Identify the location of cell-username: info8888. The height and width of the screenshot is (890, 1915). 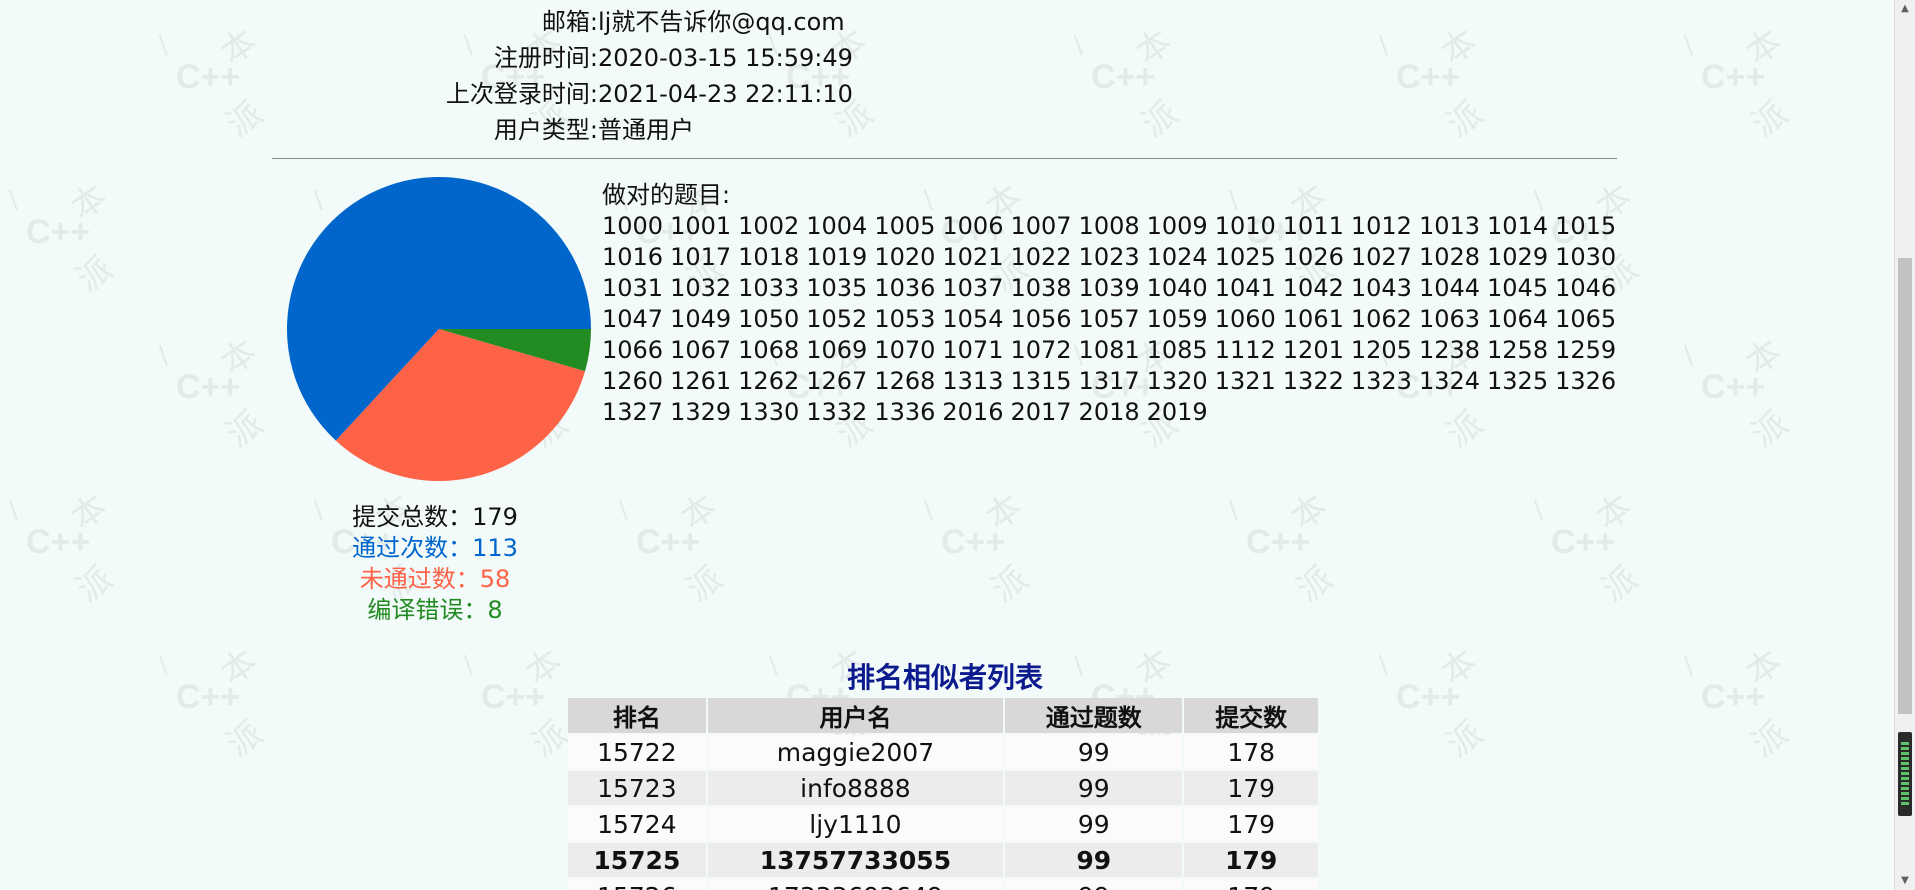
(855, 788).